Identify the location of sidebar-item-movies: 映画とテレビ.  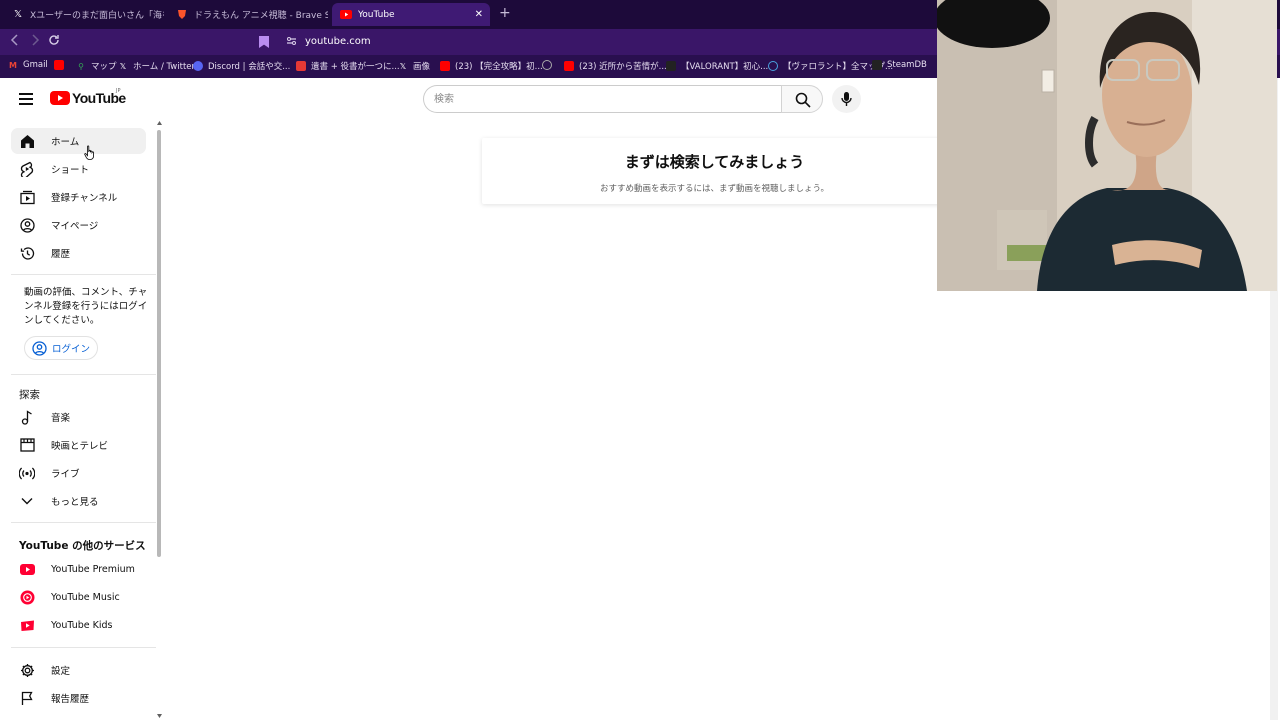
(78, 445).